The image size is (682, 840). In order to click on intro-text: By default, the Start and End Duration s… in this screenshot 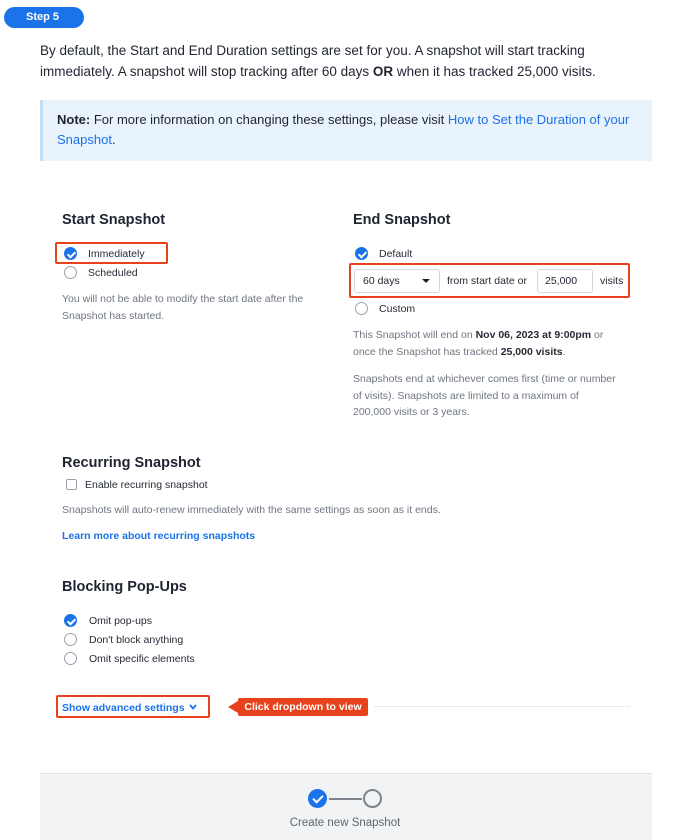, I will do `click(345, 61)`.